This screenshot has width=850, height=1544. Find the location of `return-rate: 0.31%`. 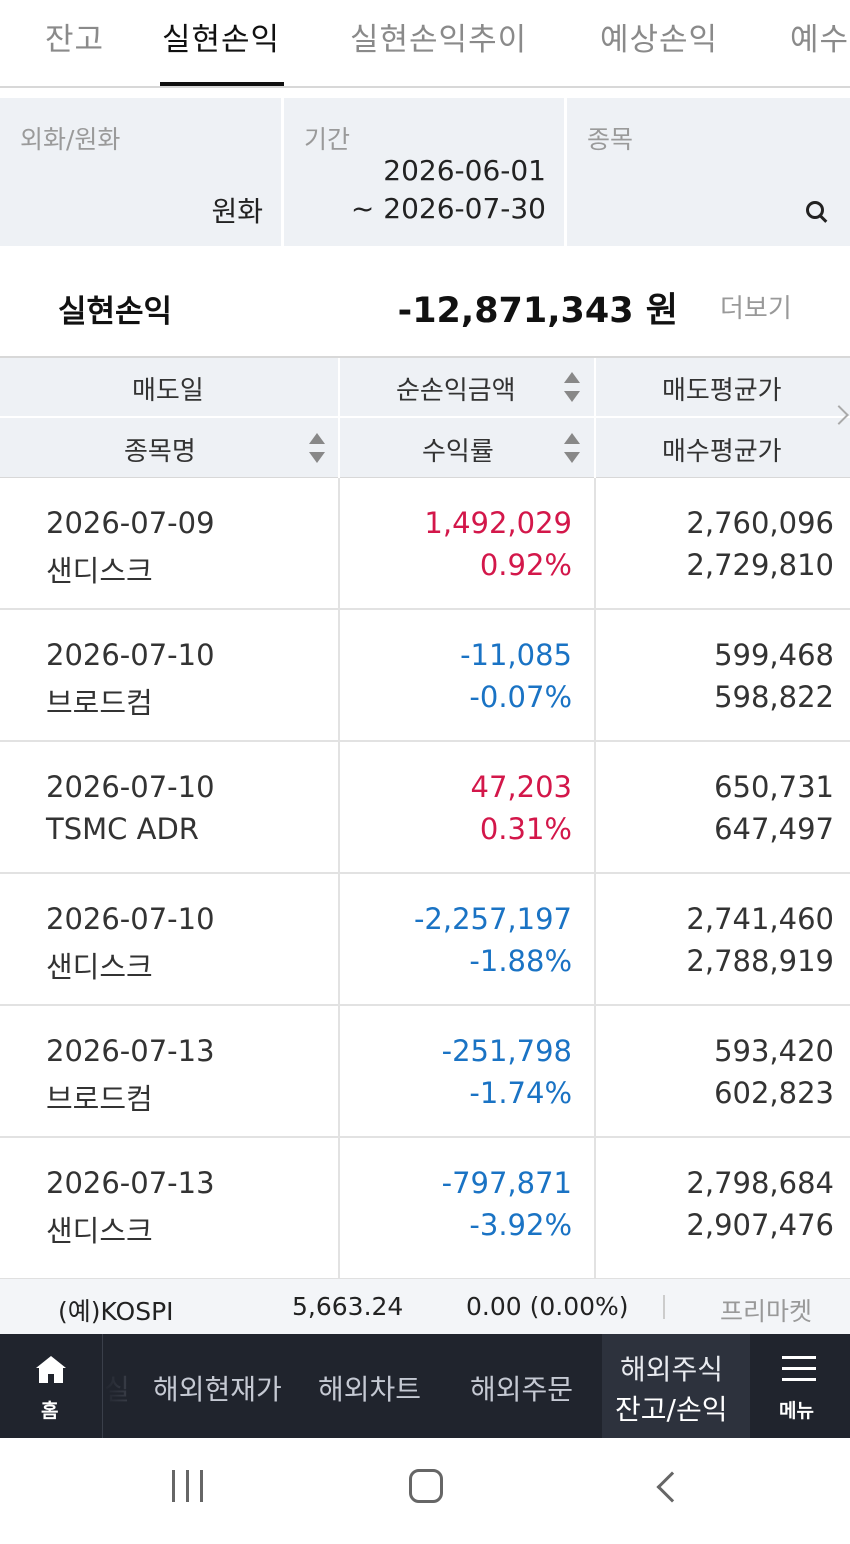

return-rate: 0.31% is located at coordinates (525, 829).